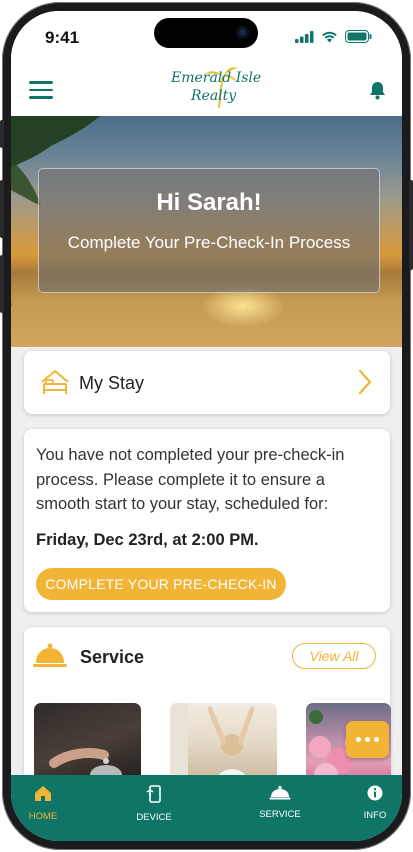 The image size is (413, 852). I want to click on bed-icon, so click(55, 382).